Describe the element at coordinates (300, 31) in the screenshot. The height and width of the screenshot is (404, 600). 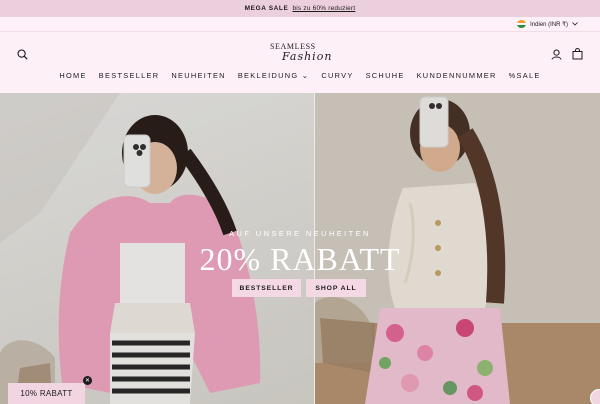
I see `header-divider` at that location.